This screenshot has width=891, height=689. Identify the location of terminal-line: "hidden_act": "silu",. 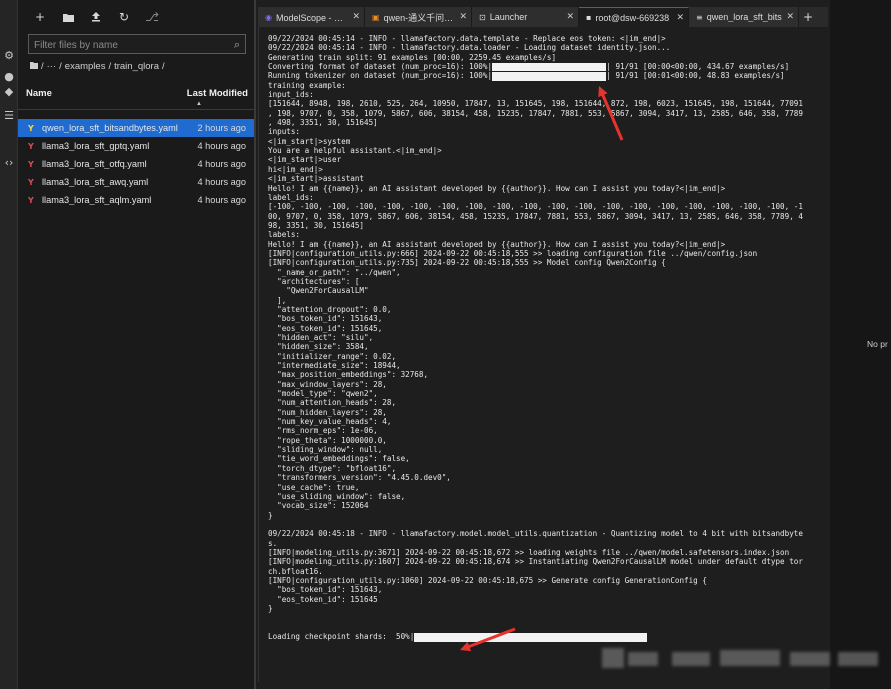
(321, 337).